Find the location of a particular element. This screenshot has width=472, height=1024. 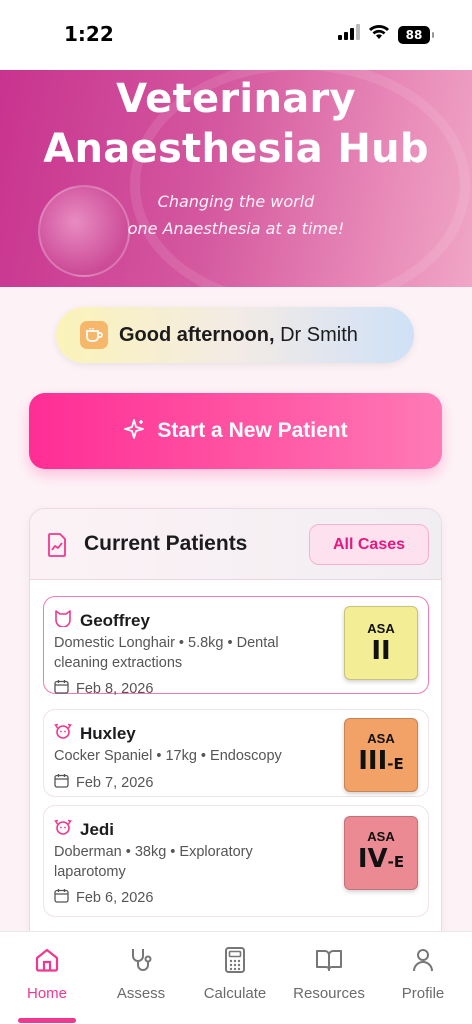

asa-badge: ASA II is located at coordinates (381, 643).